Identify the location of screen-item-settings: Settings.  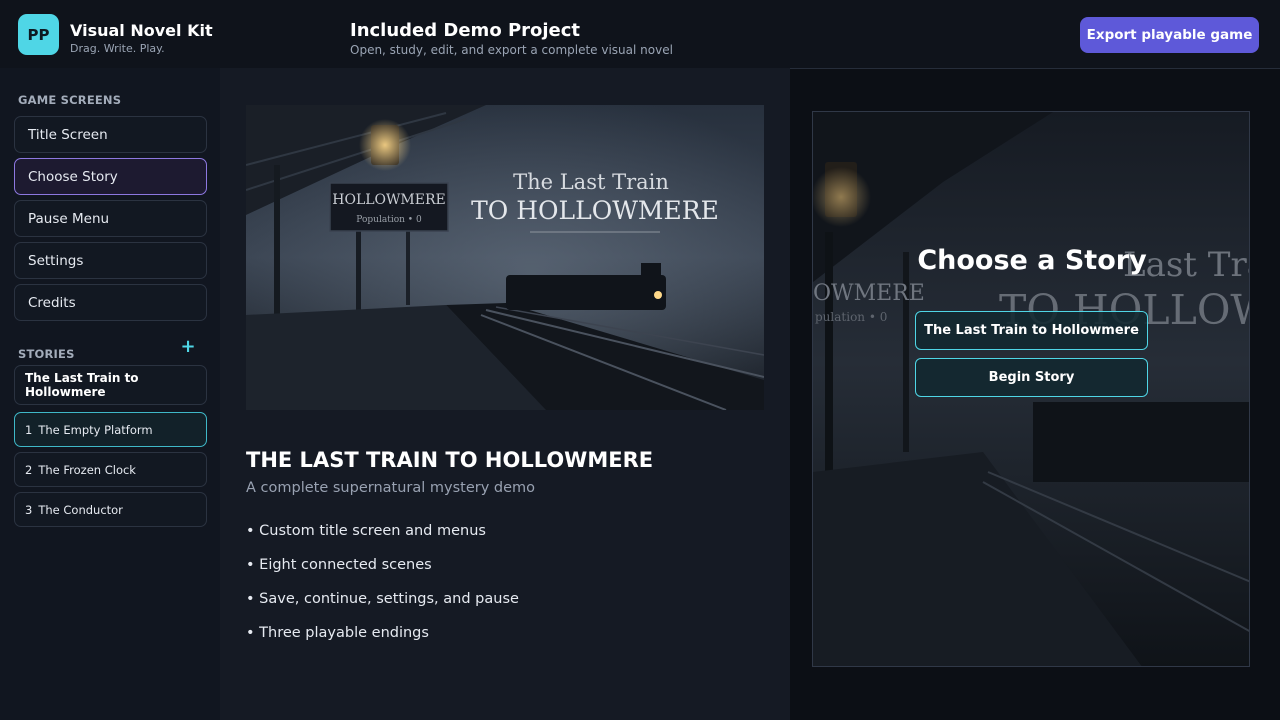
(110, 260).